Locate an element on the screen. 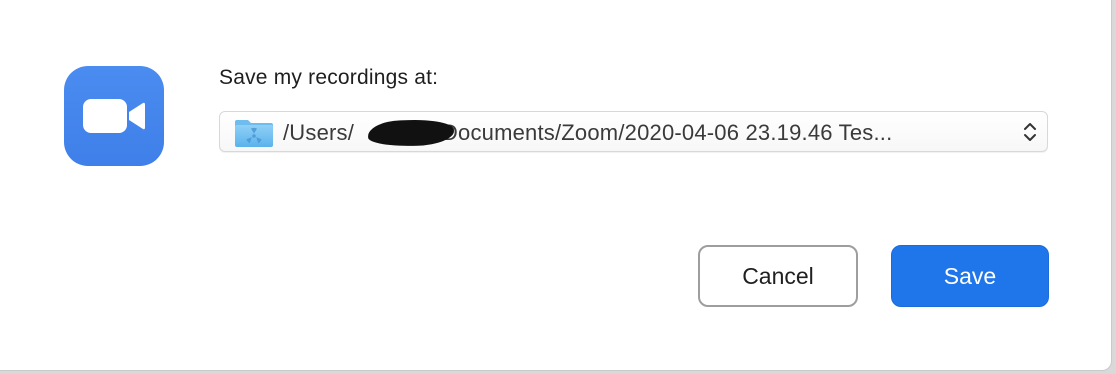  save-button: Save is located at coordinates (970, 276).